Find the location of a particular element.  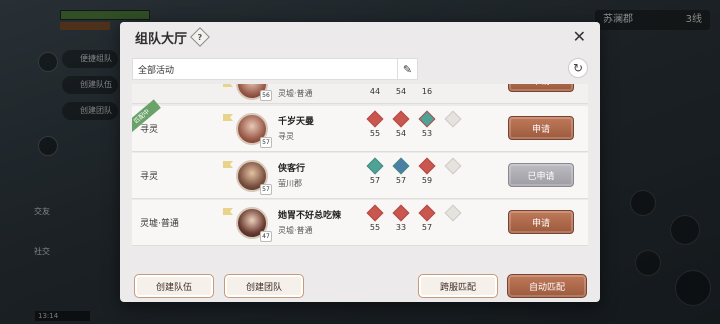

activity-filter-dropdown: 全部活动 ✎ is located at coordinates (275, 69).